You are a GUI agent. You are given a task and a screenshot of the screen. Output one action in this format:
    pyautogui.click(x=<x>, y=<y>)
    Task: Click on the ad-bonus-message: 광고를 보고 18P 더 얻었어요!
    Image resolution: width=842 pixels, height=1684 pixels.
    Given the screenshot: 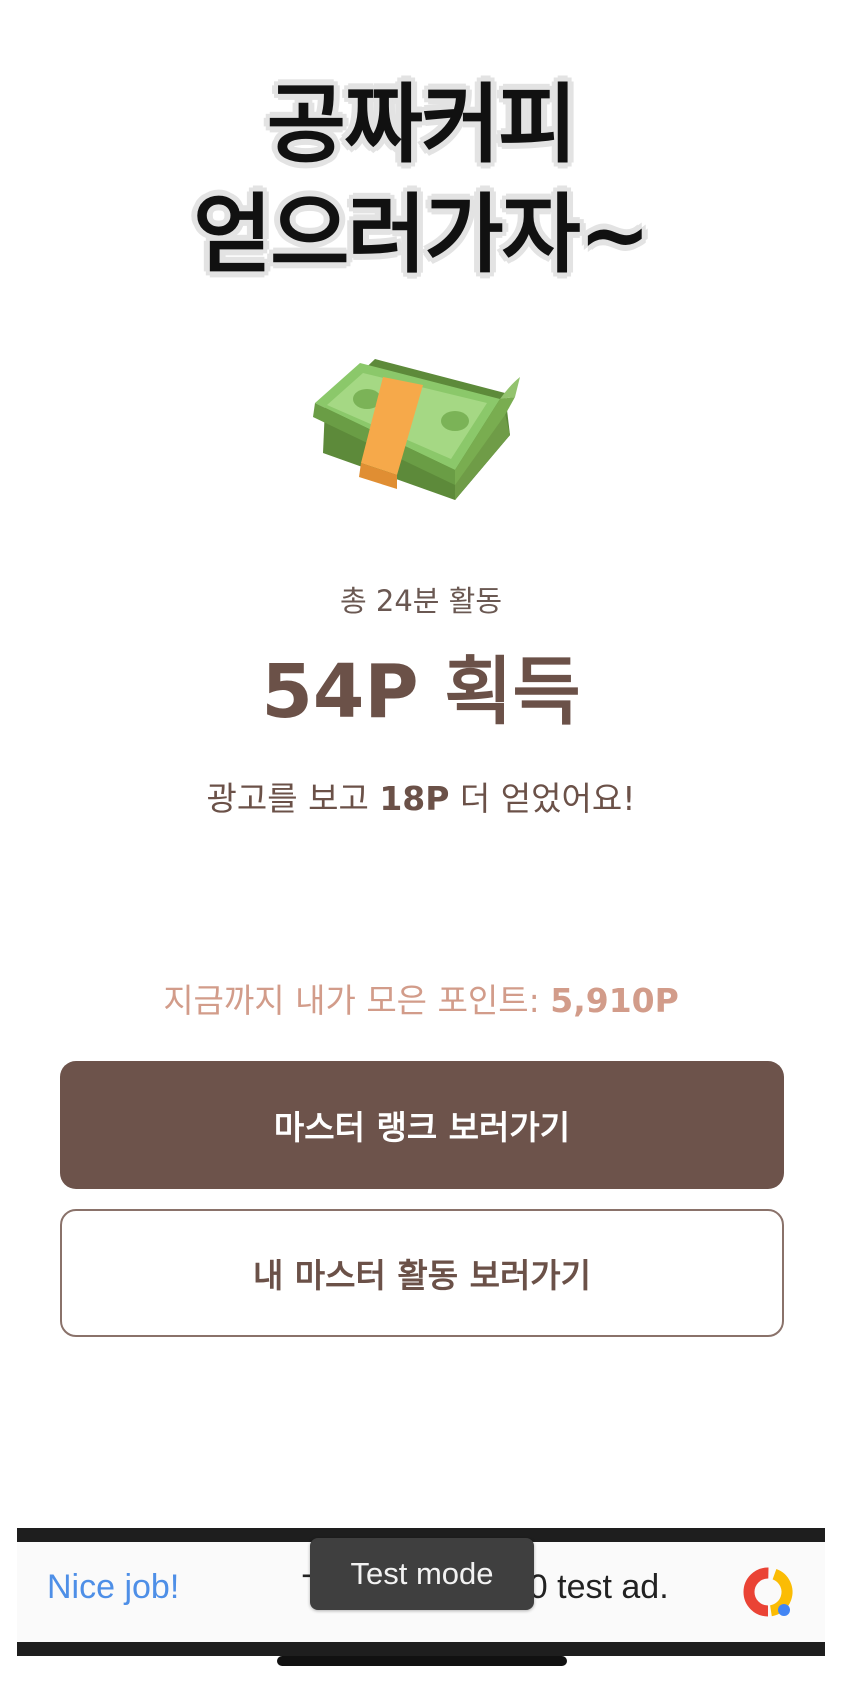 What is the action you would take?
    pyautogui.click(x=421, y=796)
    